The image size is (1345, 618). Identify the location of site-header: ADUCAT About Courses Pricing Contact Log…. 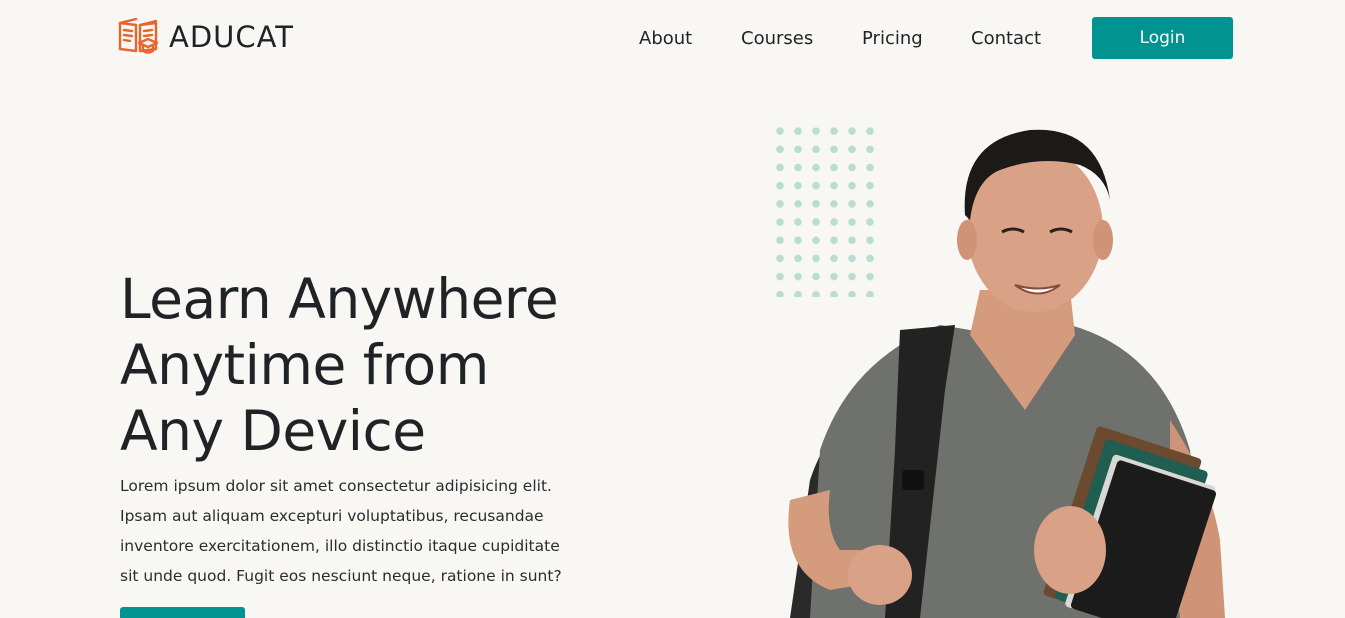
(672, 38).